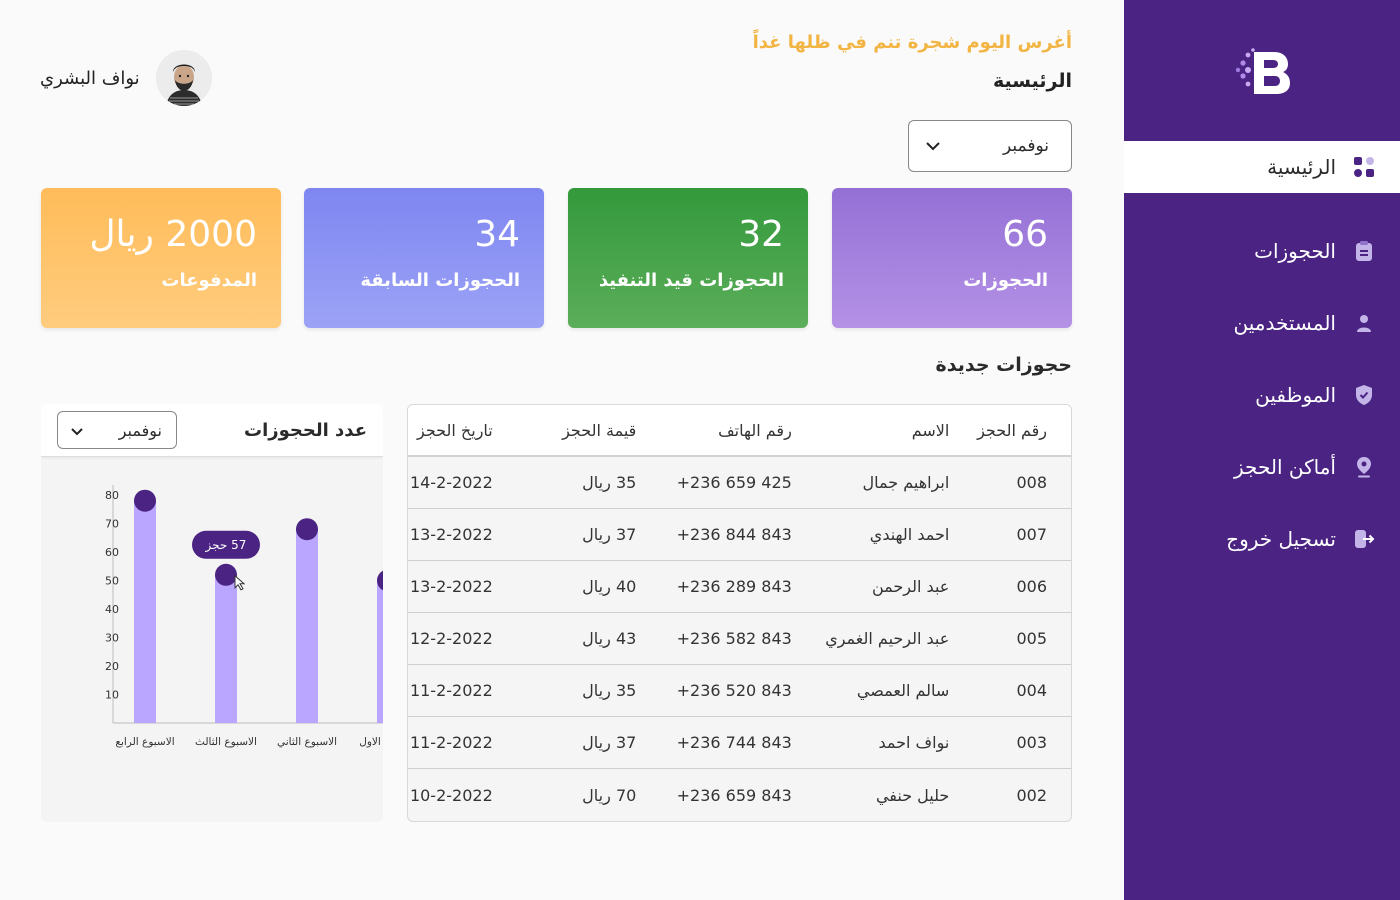 Image resolution: width=1400 pixels, height=900 pixels. Describe the element at coordinates (112, 609) in the screenshot. I see `y-tick-label: 40` at that location.